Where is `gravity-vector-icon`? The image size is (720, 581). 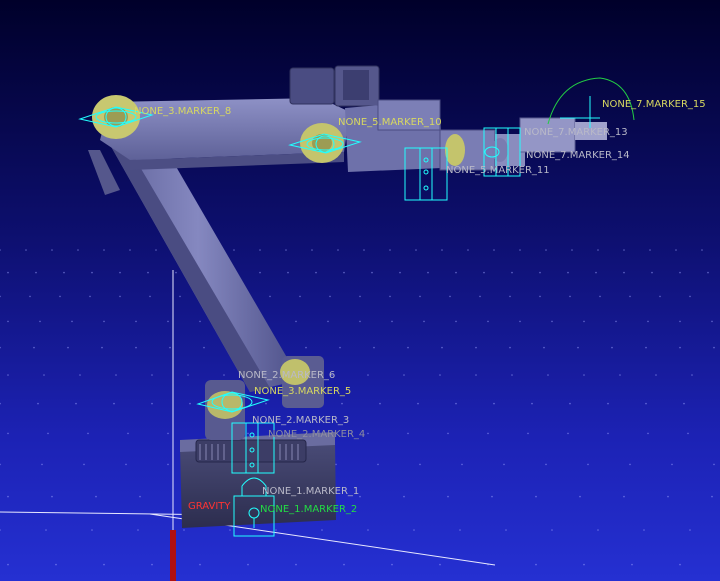
gravity-vector-icon is located at coordinates (173, 555).